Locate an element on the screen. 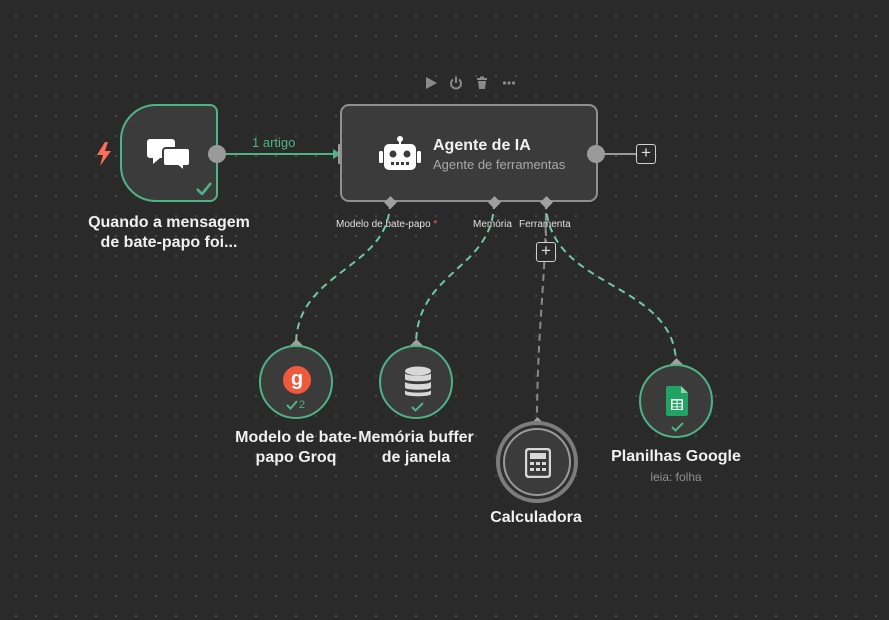  calculator-label: Calculadora is located at coordinates (536, 517).